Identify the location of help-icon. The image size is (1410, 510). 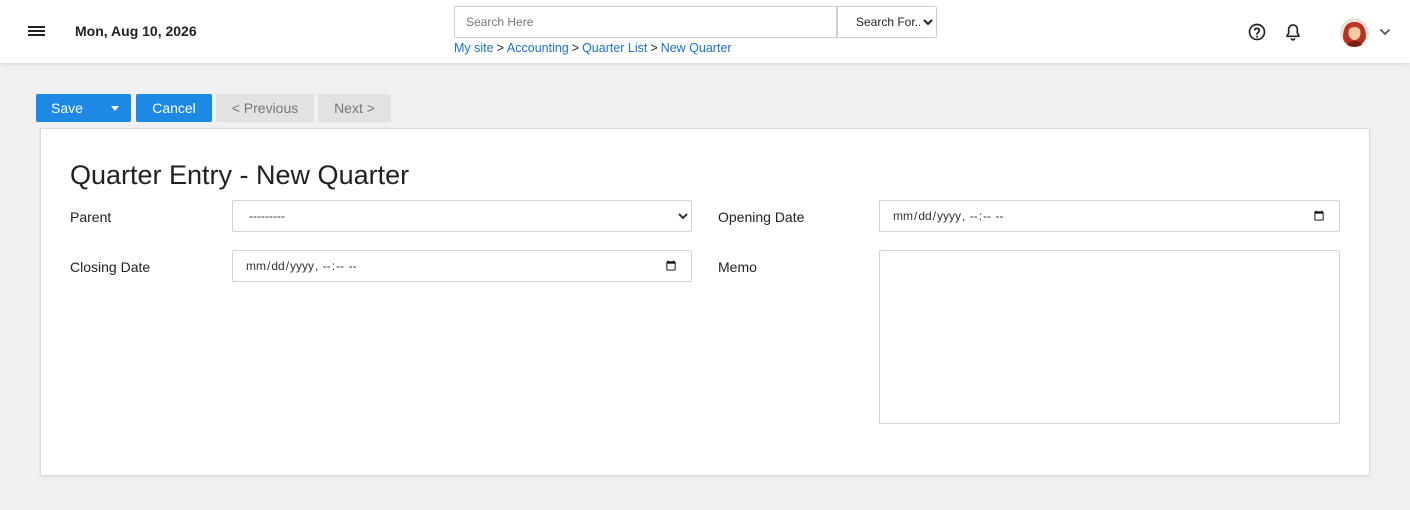
(1257, 32).